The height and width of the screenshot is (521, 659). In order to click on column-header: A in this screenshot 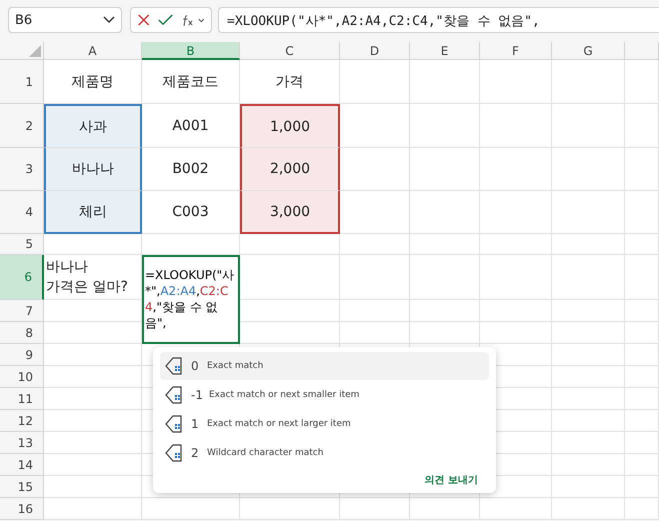, I will do `click(93, 51)`.